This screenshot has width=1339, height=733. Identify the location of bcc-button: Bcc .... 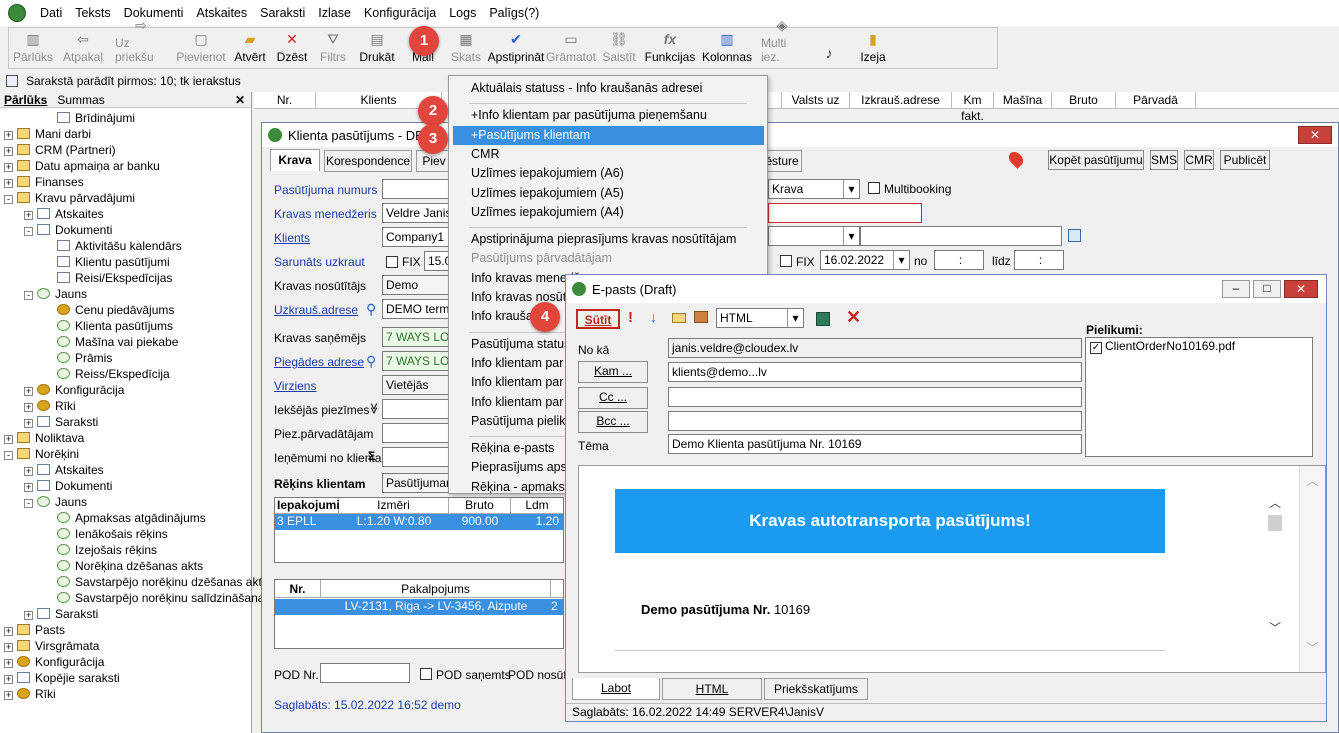
(613, 422).